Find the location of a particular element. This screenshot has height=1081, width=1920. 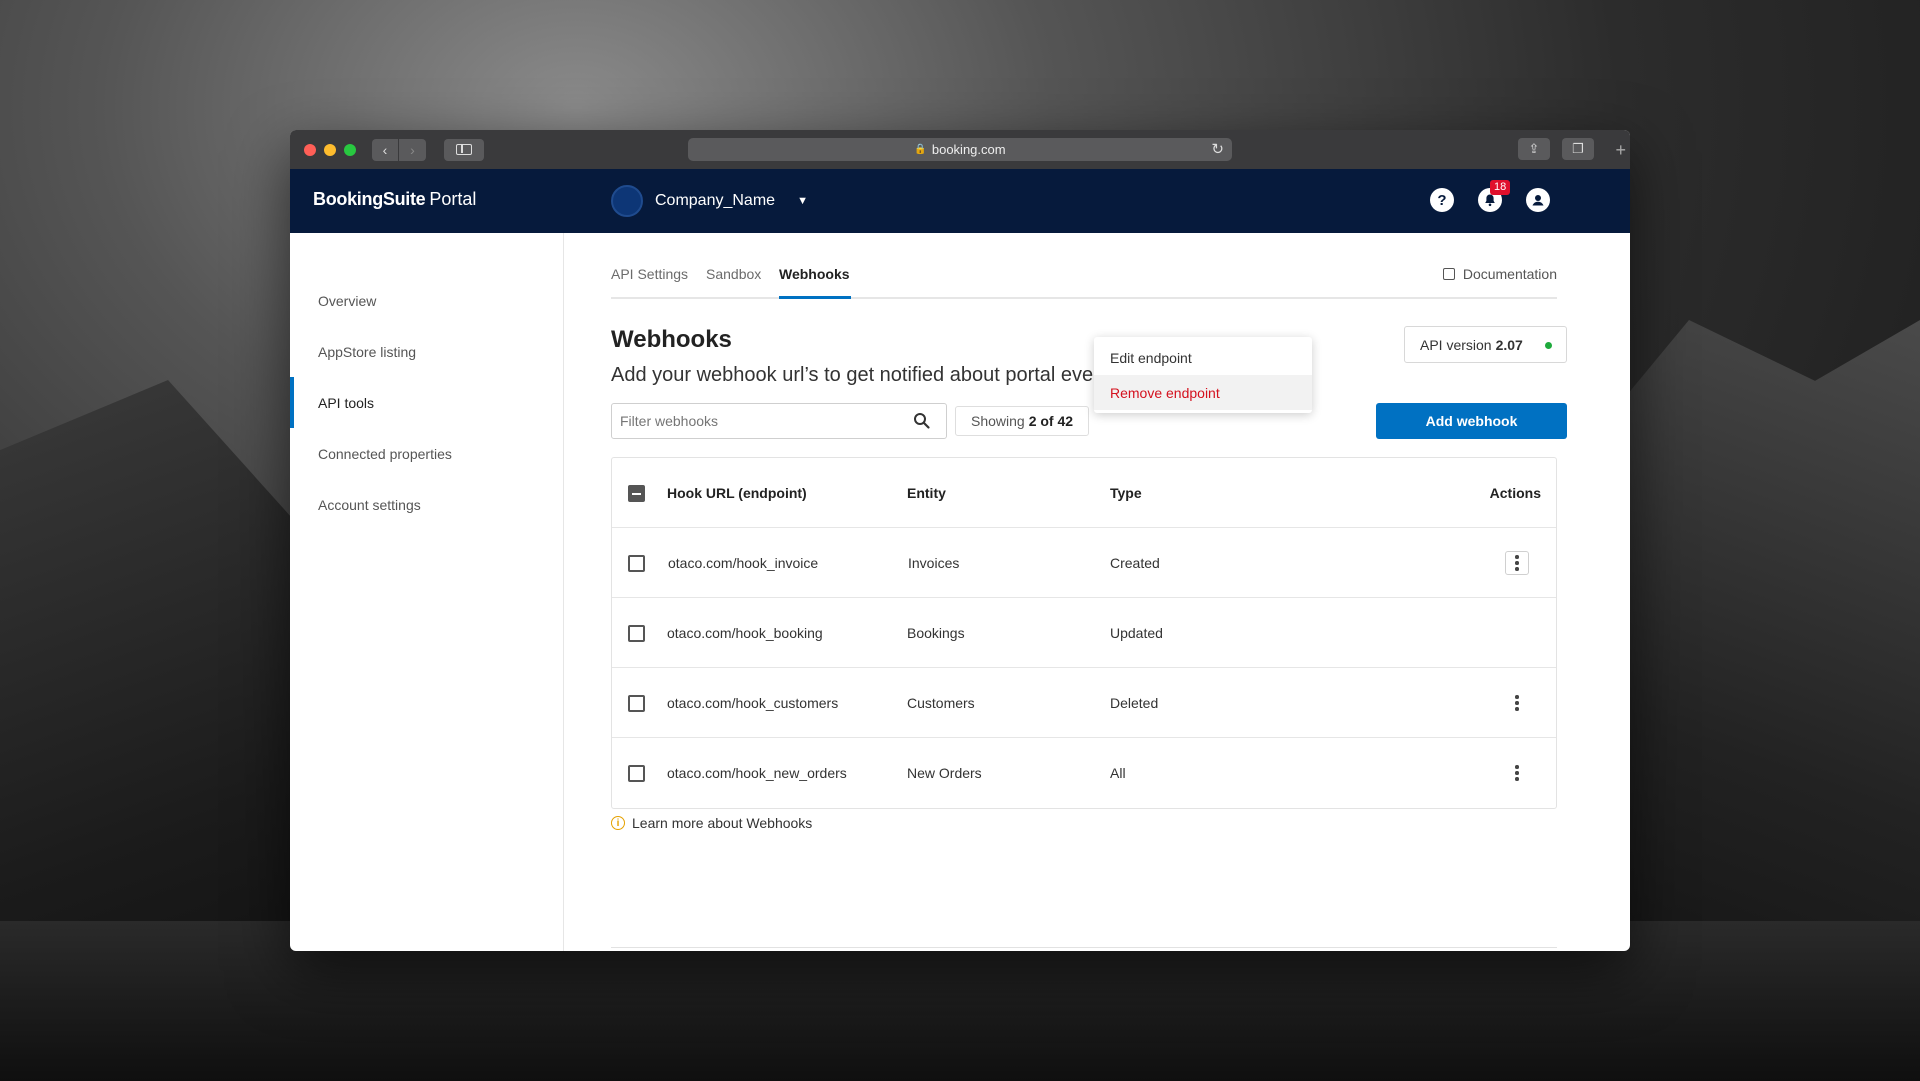

bell-icon: 18 is located at coordinates (1494, 196).